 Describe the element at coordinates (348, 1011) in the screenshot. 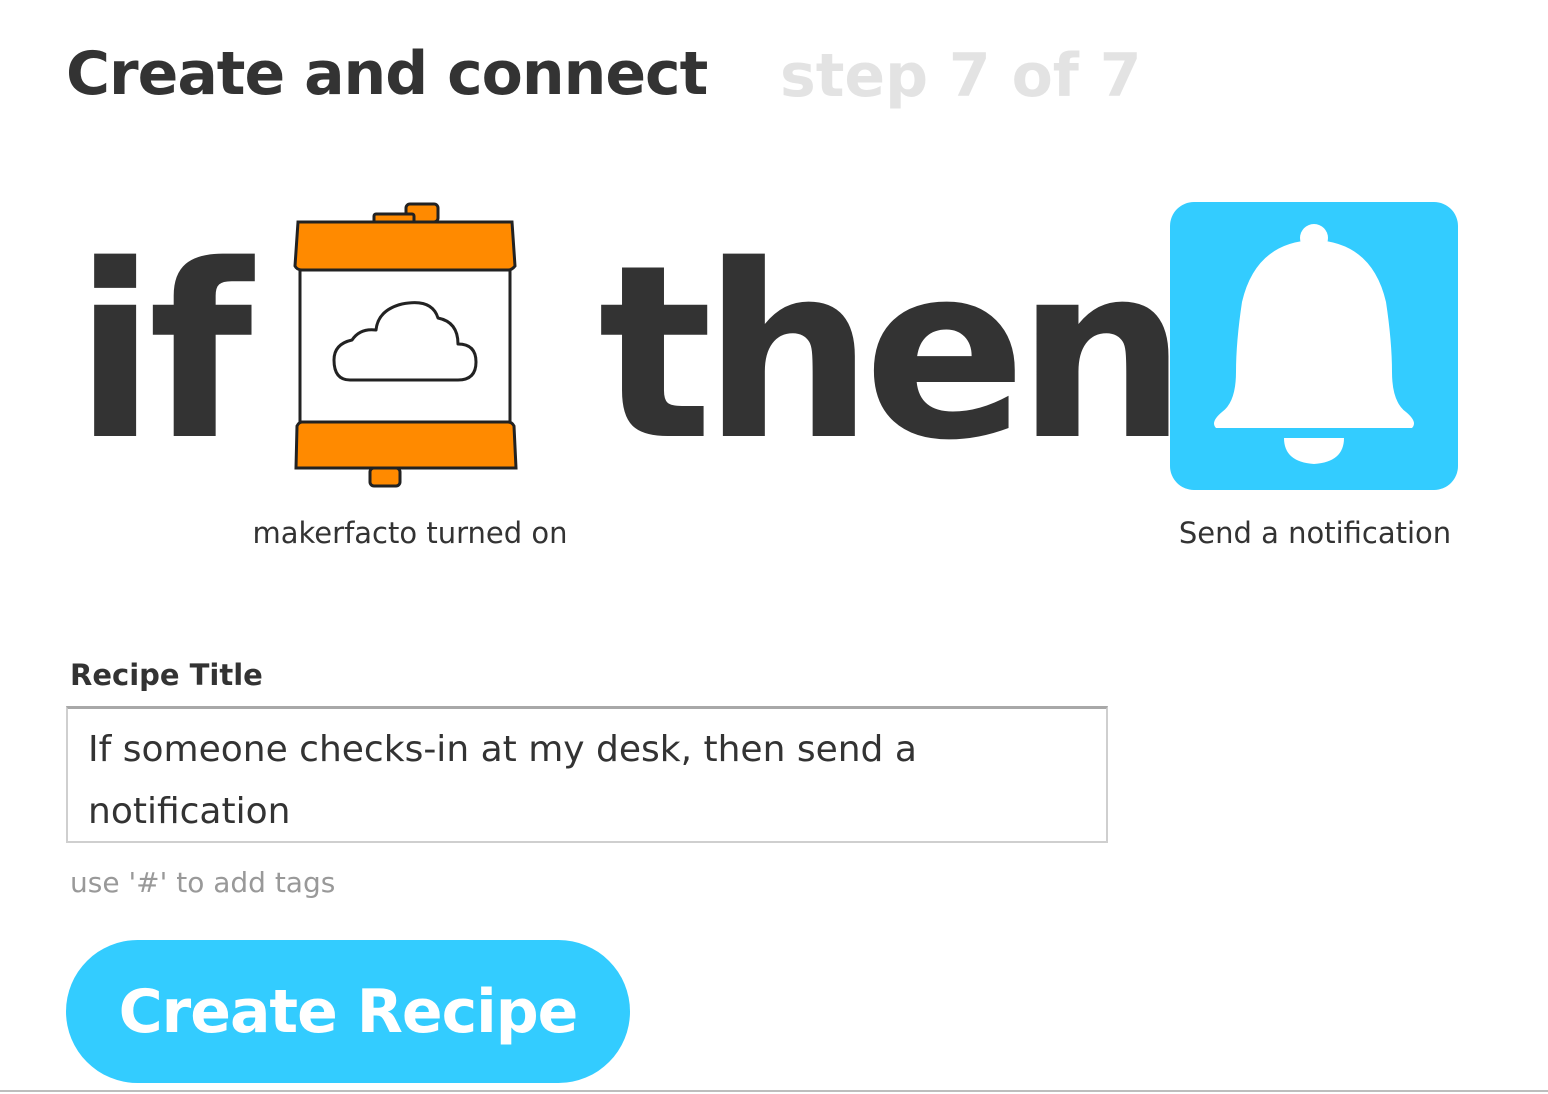

I see `create-recipe-button: Create Recipe` at that location.